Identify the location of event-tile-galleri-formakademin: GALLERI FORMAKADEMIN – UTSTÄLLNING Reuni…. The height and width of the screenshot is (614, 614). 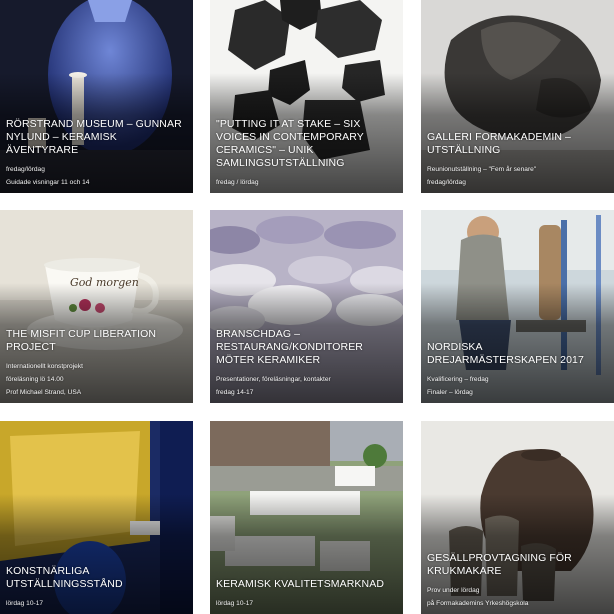
(517, 96).